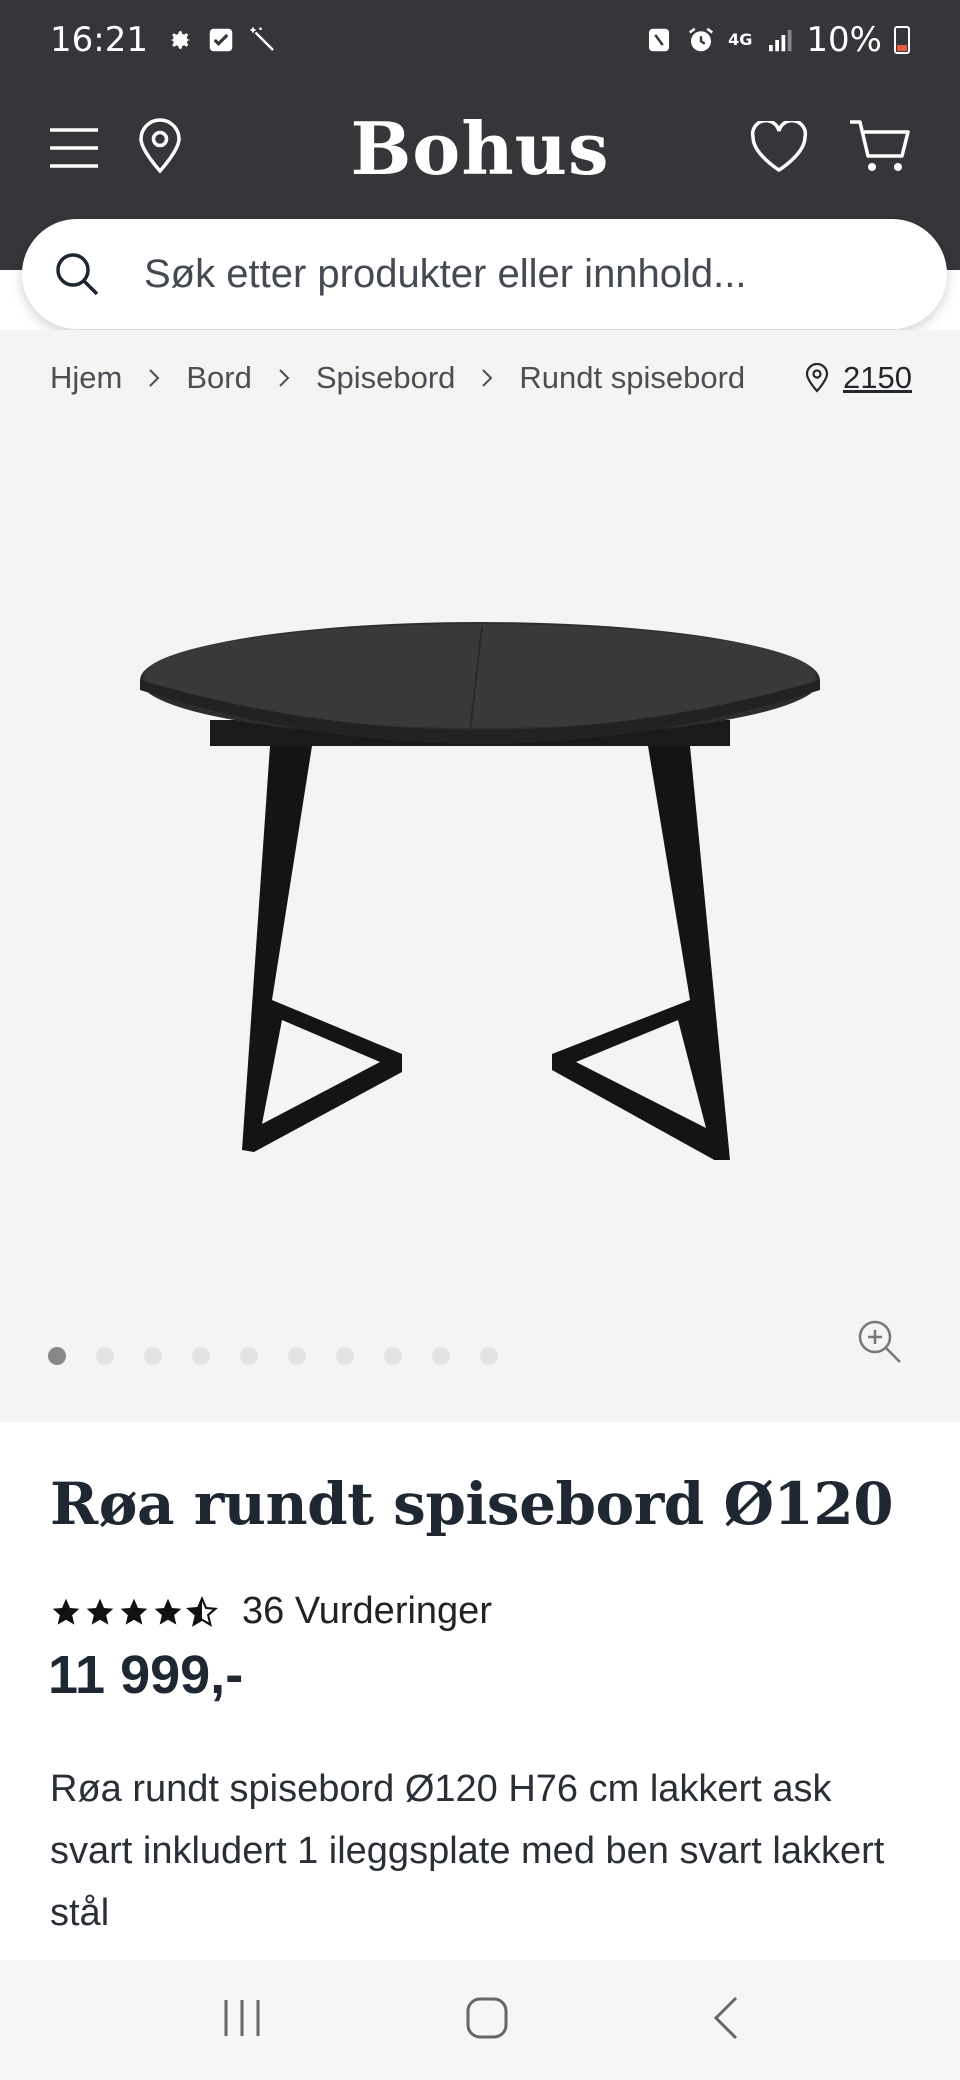  What do you see at coordinates (367, 1611) in the screenshot?
I see `rating-count: 36 Vurderinger` at bounding box center [367, 1611].